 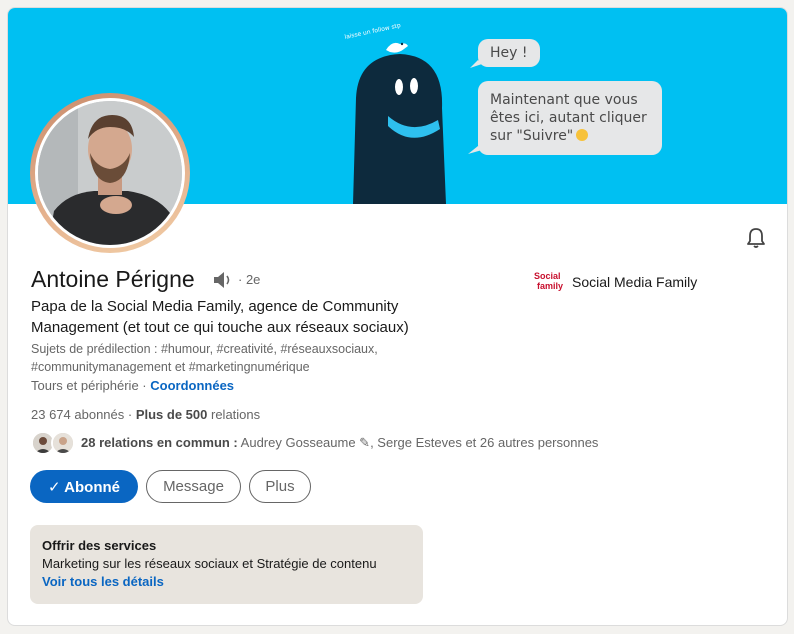 What do you see at coordinates (99, 545) in the screenshot?
I see `services-title: Offrir des services` at bounding box center [99, 545].